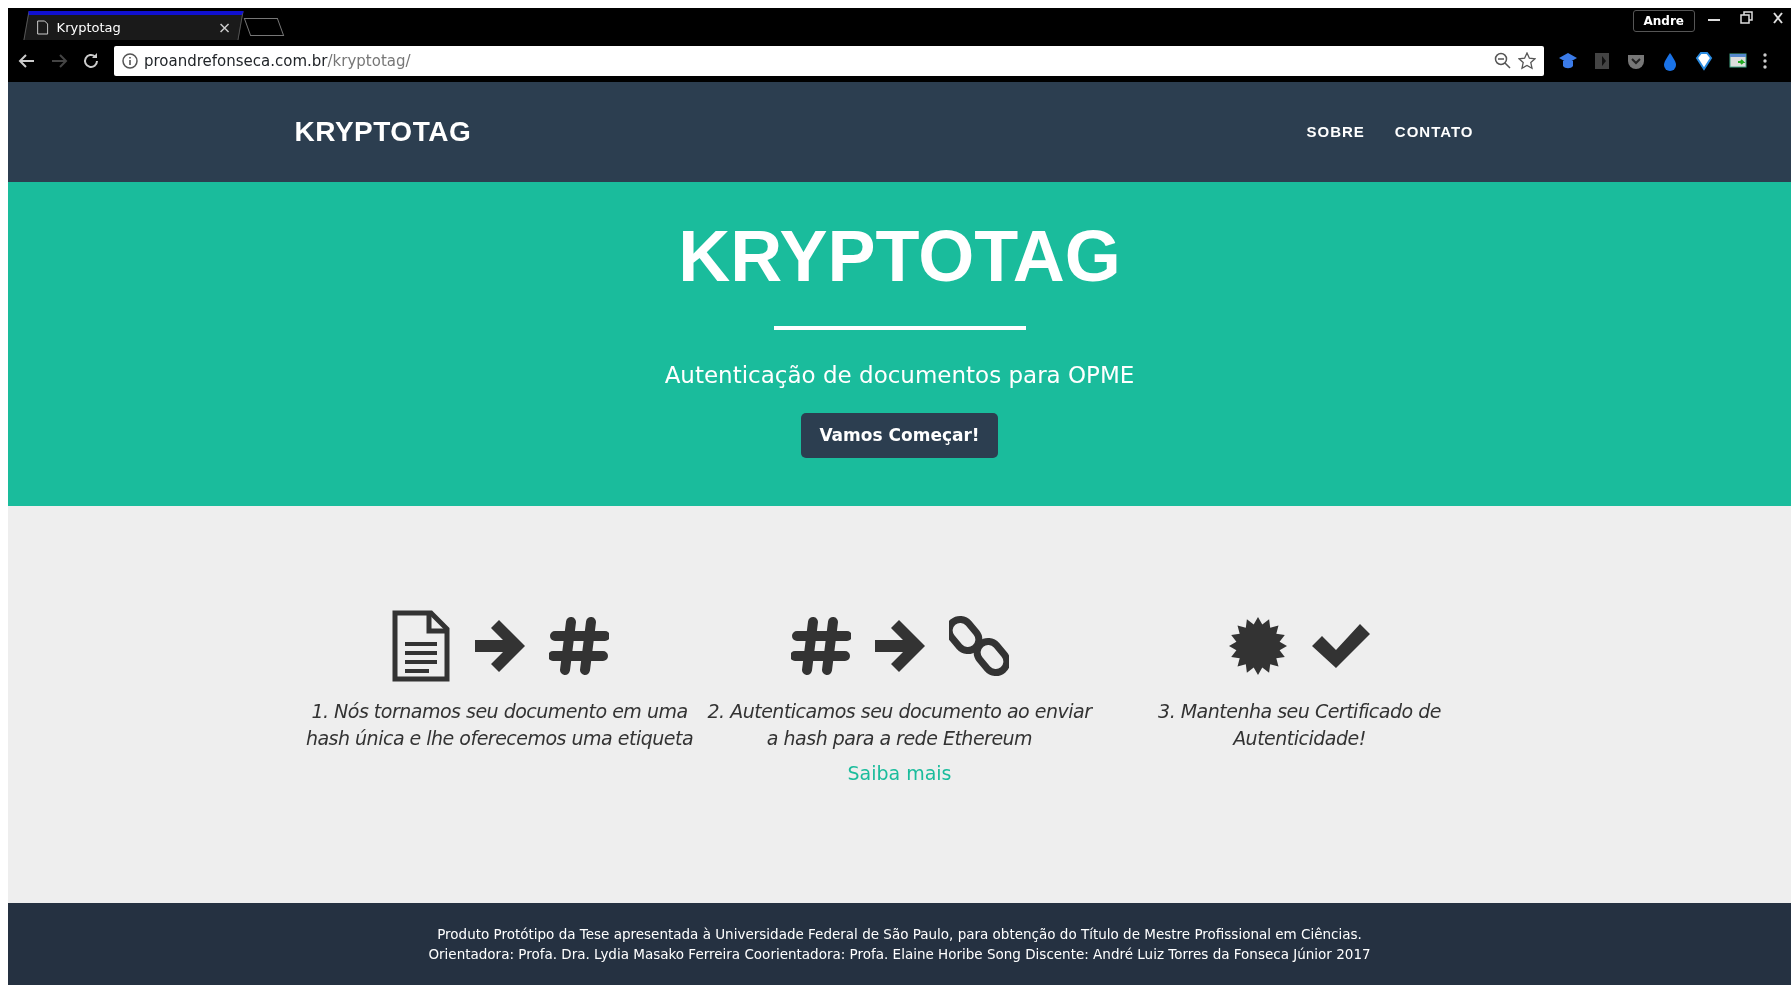  What do you see at coordinates (899, 375) in the screenshot?
I see `hero-subtitle: Autenticação de documentos para OPME` at bounding box center [899, 375].